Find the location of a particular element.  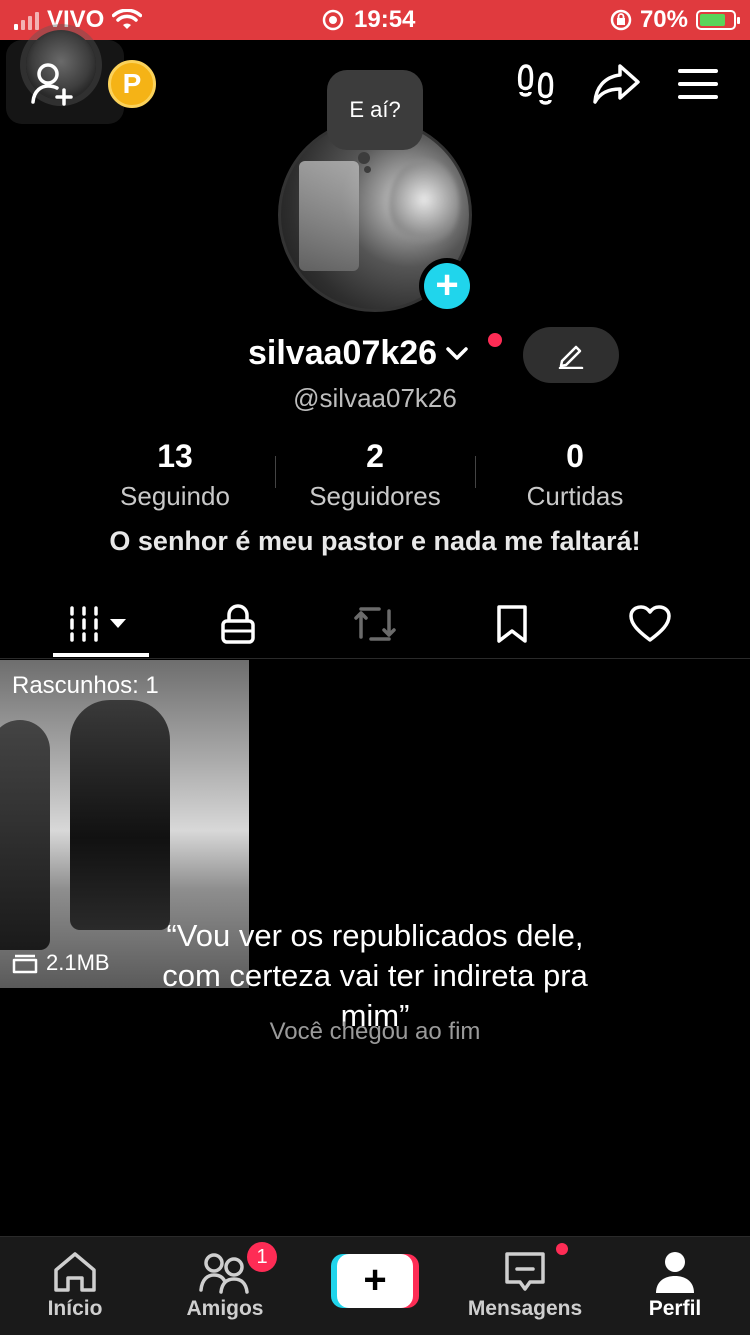

clock: 19:54 is located at coordinates (368, 20).